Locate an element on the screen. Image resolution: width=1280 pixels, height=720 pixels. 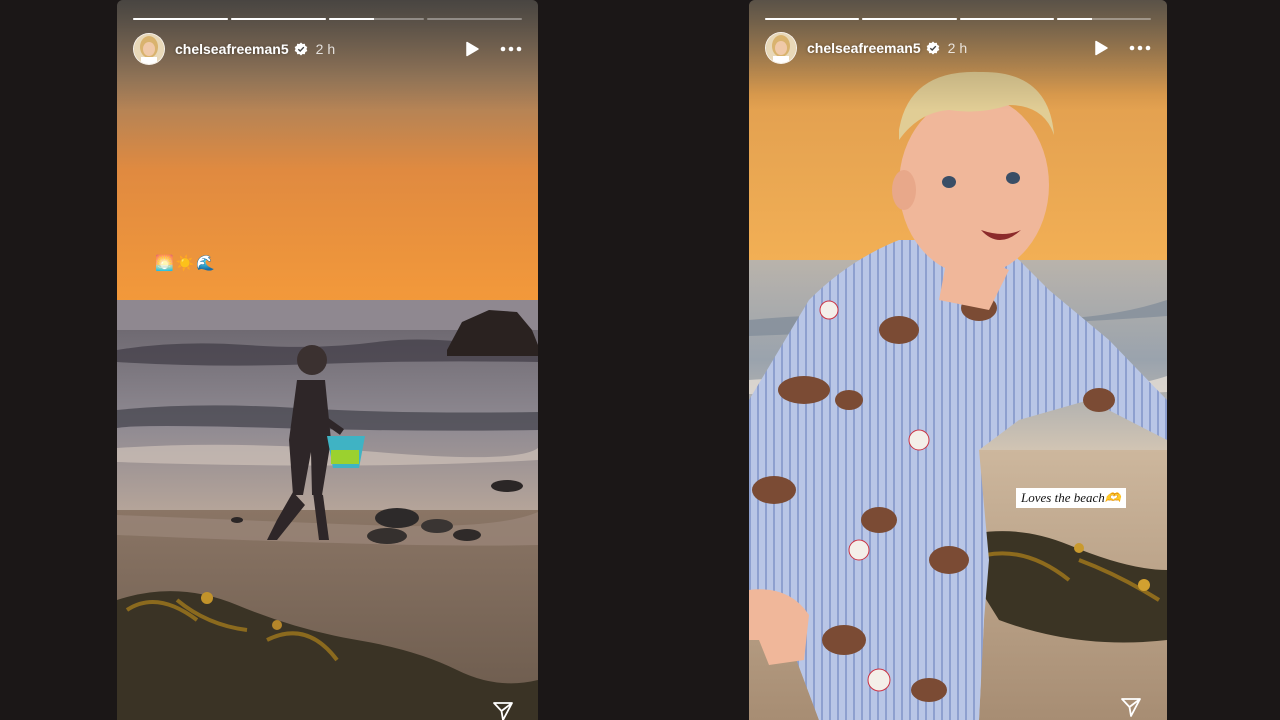
emoji-sticker: 🌅 ☀️ 🌊 is located at coordinates (185, 264).